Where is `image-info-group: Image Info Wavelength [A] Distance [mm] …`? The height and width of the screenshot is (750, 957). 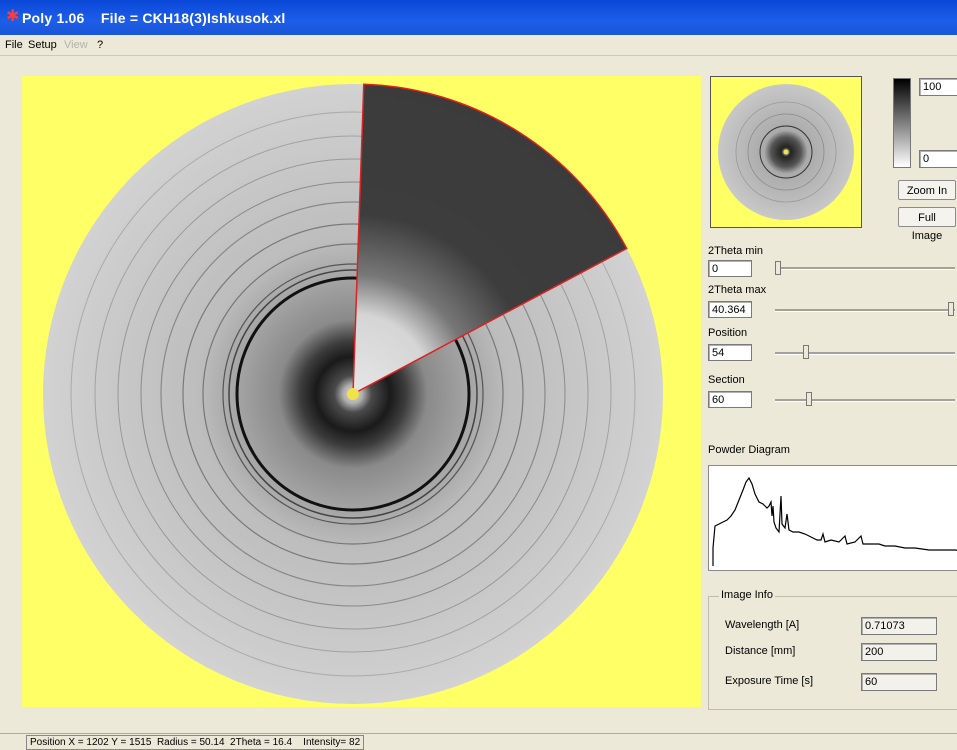 image-info-group: Image Info Wavelength [A] Distance [mm] … is located at coordinates (832, 649).